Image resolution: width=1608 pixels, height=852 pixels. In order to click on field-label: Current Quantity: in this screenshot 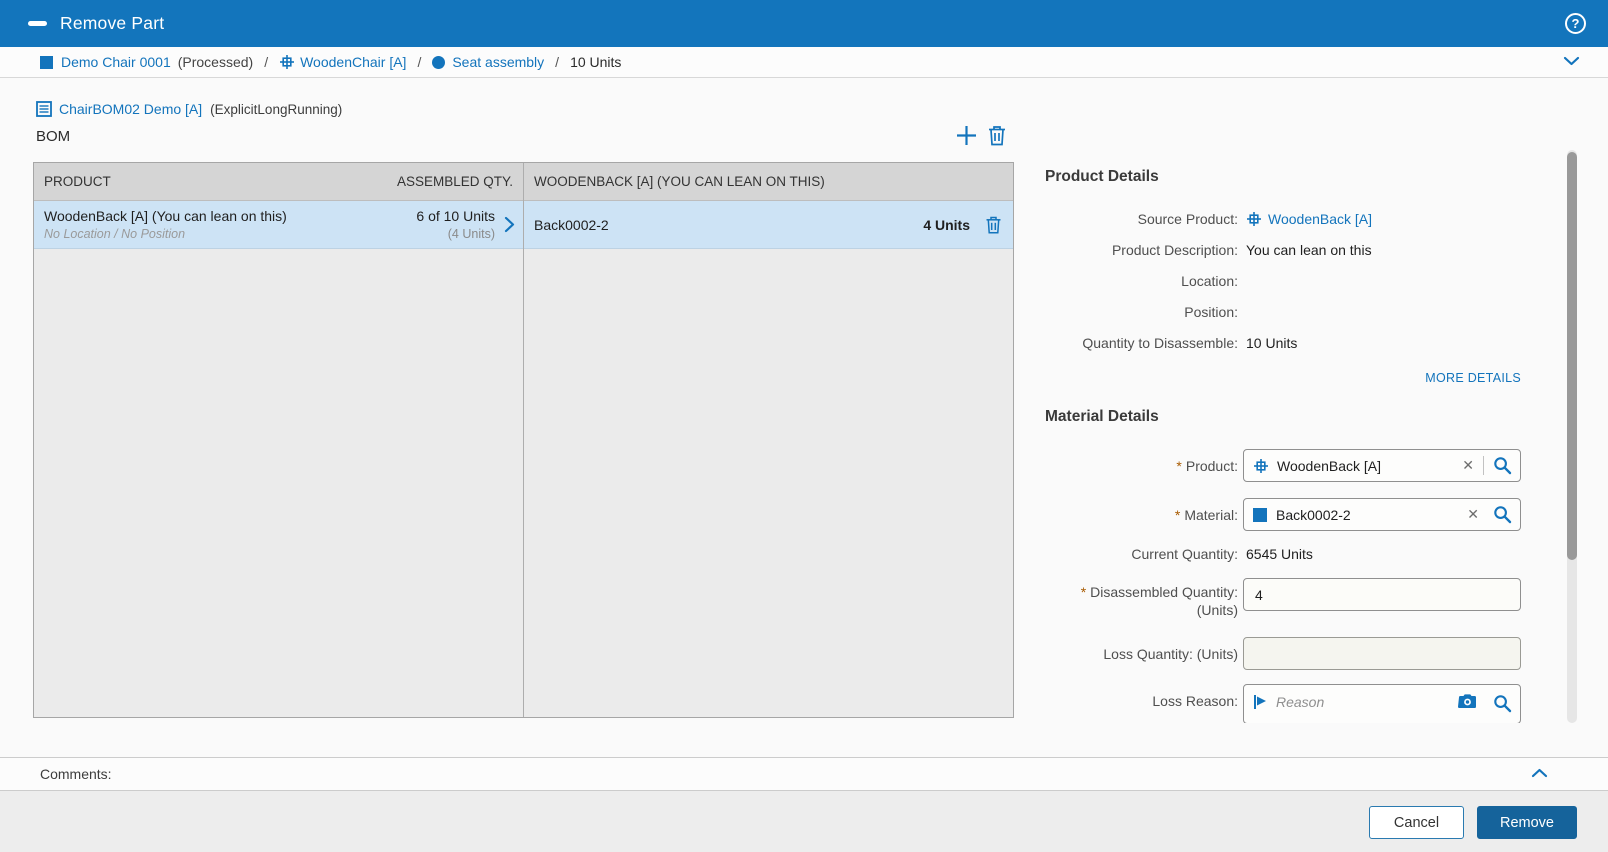, I will do `click(1184, 554)`.